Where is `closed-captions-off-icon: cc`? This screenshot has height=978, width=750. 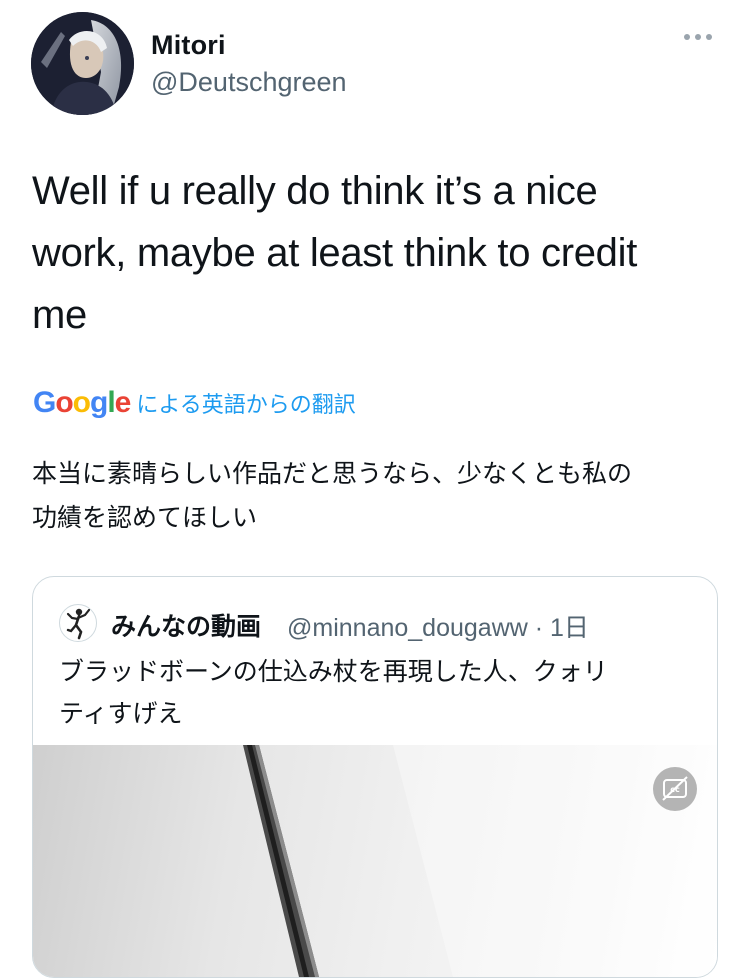 closed-captions-off-icon: cc is located at coordinates (675, 788).